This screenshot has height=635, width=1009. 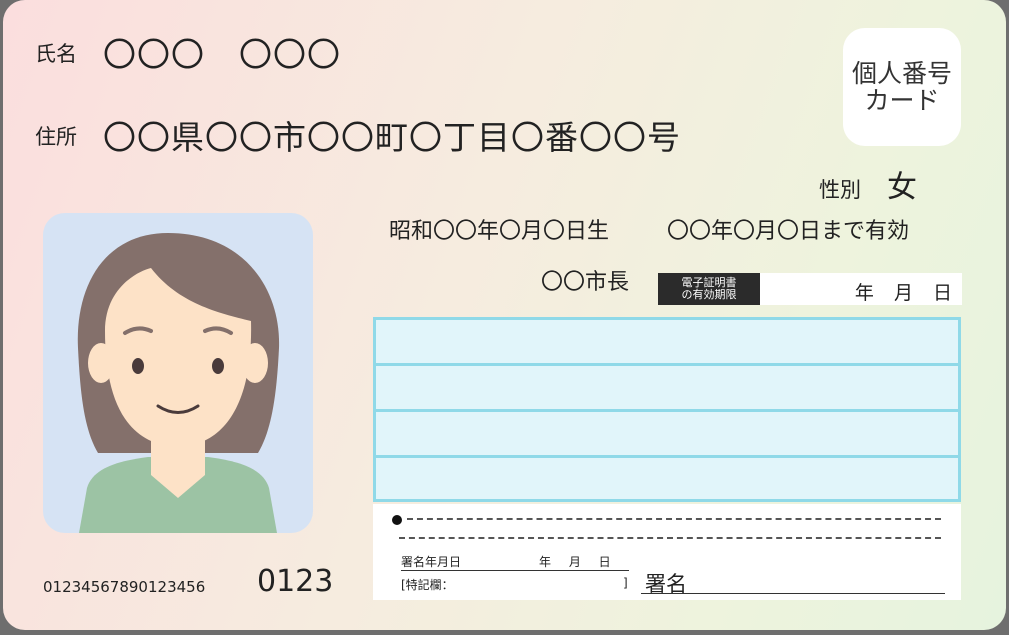 What do you see at coordinates (295, 581) in the screenshot?
I see `code-number: 0123` at bounding box center [295, 581].